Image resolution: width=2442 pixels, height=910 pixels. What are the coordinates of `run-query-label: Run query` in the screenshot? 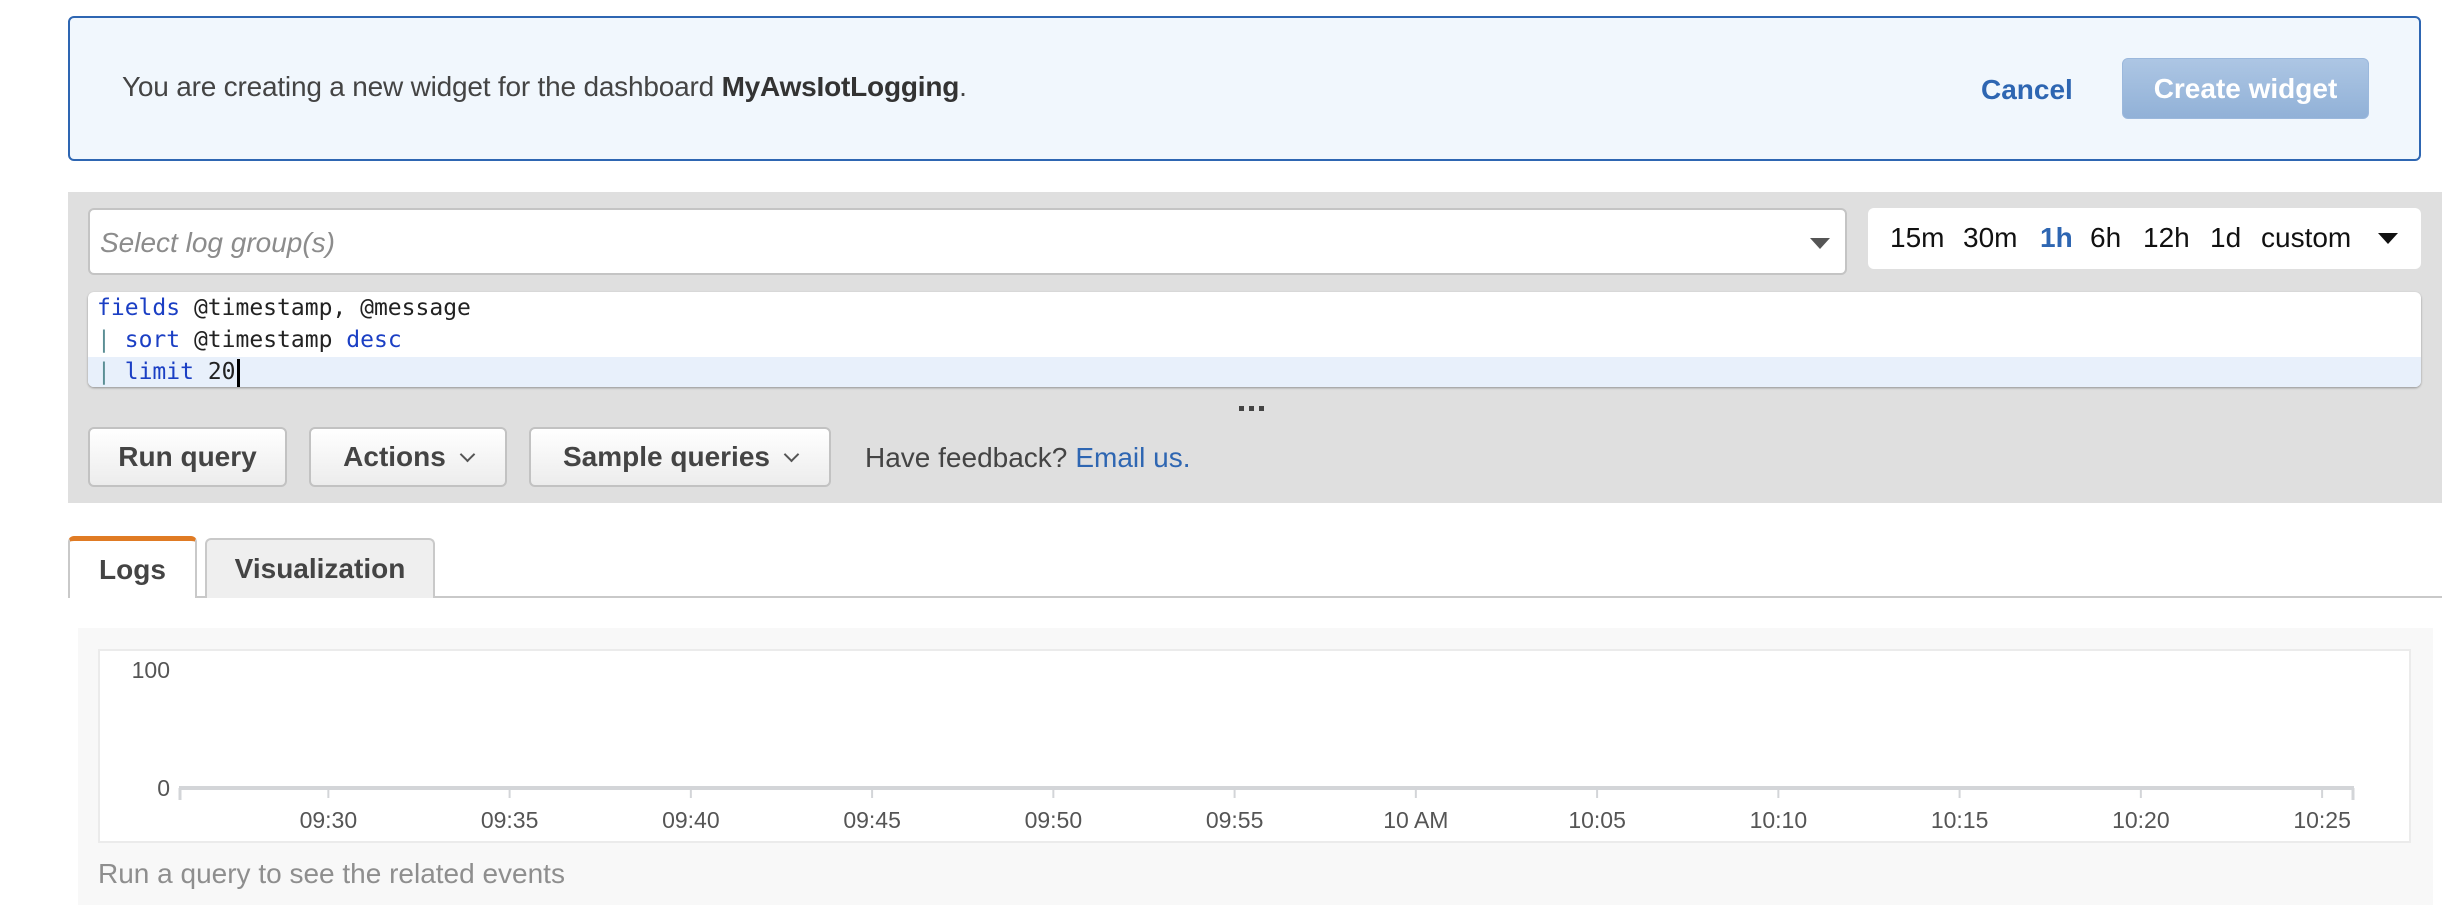 It's located at (187, 456).